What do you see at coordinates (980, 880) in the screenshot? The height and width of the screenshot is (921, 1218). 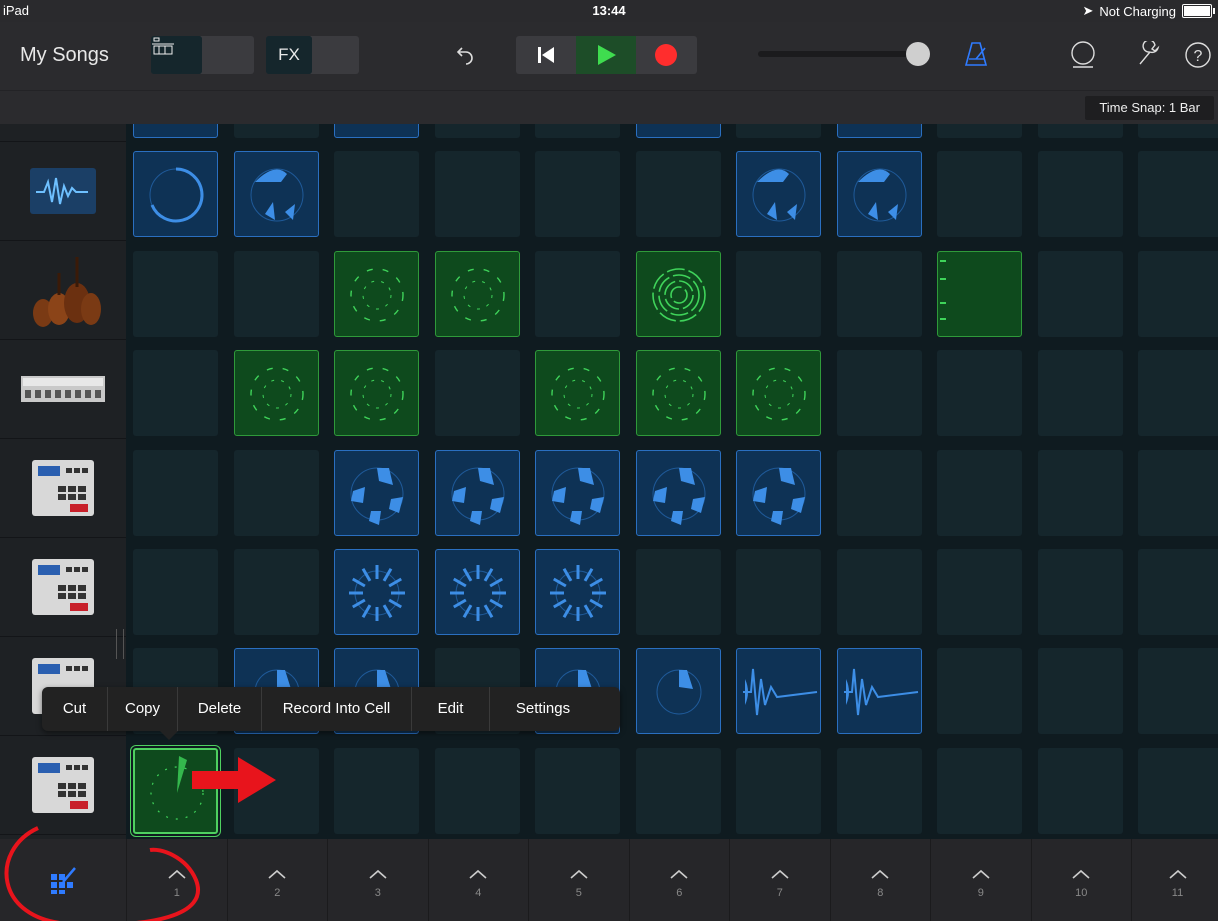 I see `column-trigger-9: 9` at bounding box center [980, 880].